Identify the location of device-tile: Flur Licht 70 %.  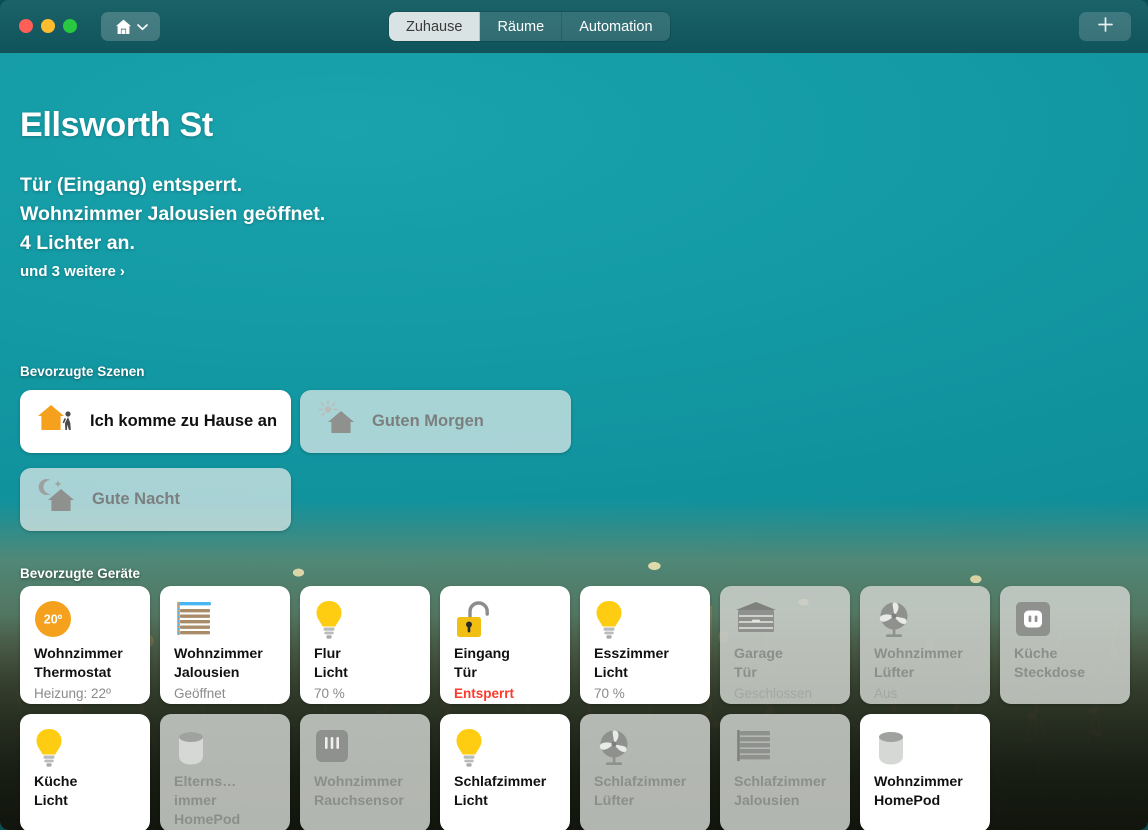
(365, 645).